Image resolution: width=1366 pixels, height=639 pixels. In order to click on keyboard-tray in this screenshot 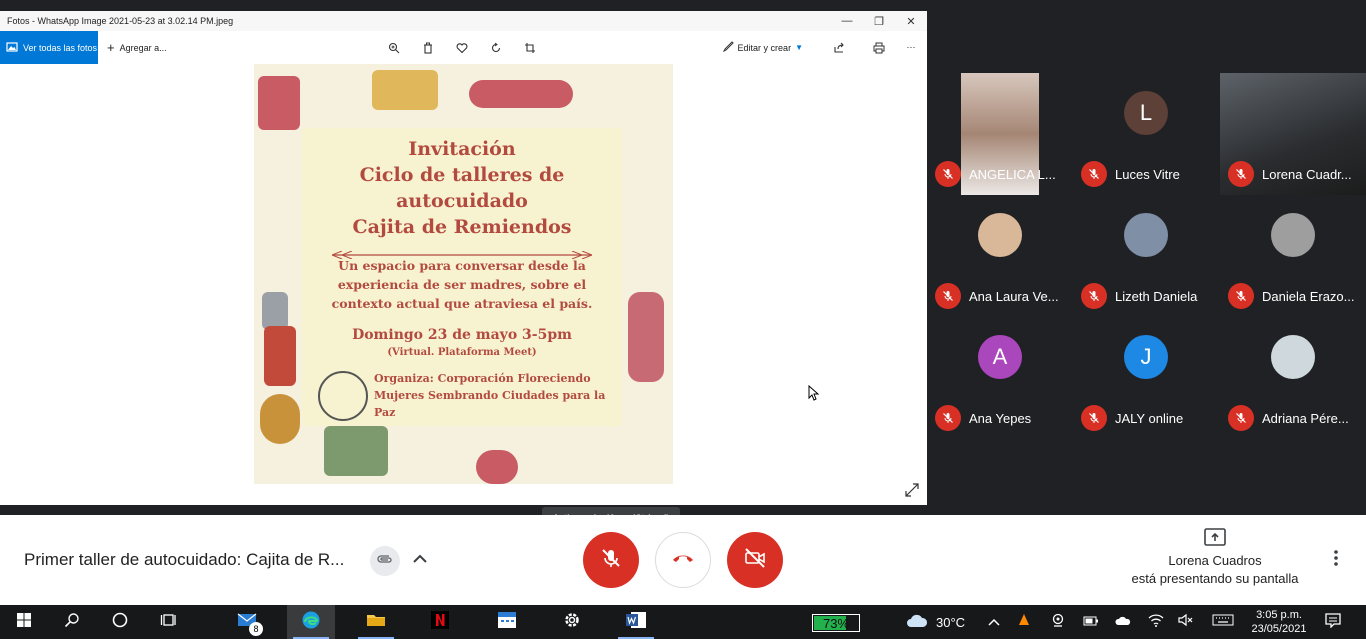, I will do `click(1223, 622)`.